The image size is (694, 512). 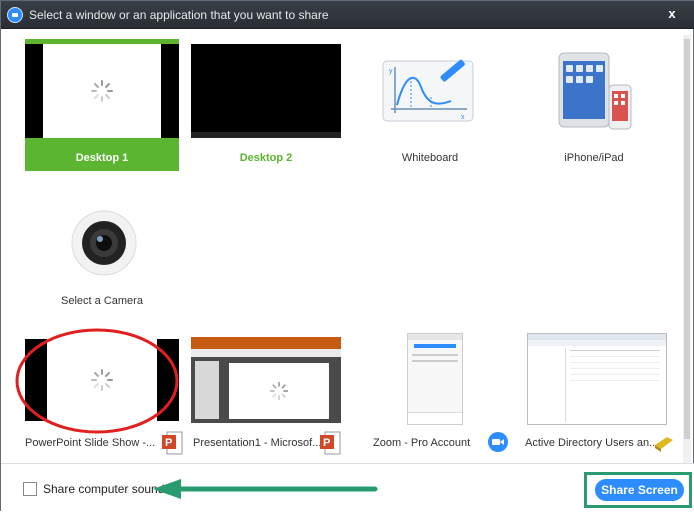 What do you see at coordinates (102, 301) in the screenshot?
I see `tile-label: Select a Camera` at bounding box center [102, 301].